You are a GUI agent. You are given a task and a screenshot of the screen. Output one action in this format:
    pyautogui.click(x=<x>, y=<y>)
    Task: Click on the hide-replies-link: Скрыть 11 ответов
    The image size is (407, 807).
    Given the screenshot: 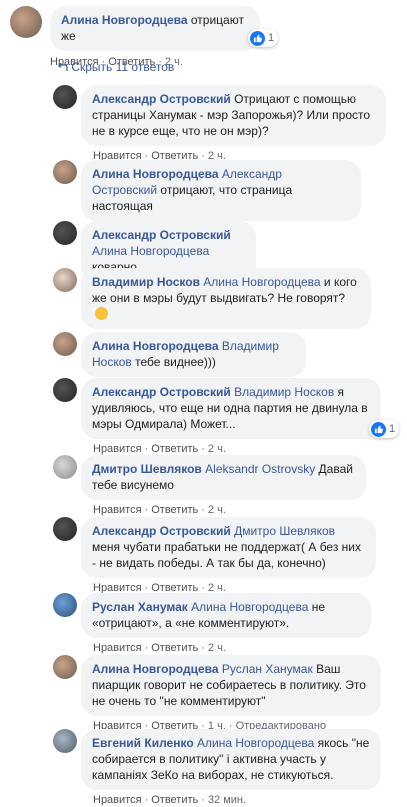 What is the action you would take?
    pyautogui.click(x=116, y=67)
    